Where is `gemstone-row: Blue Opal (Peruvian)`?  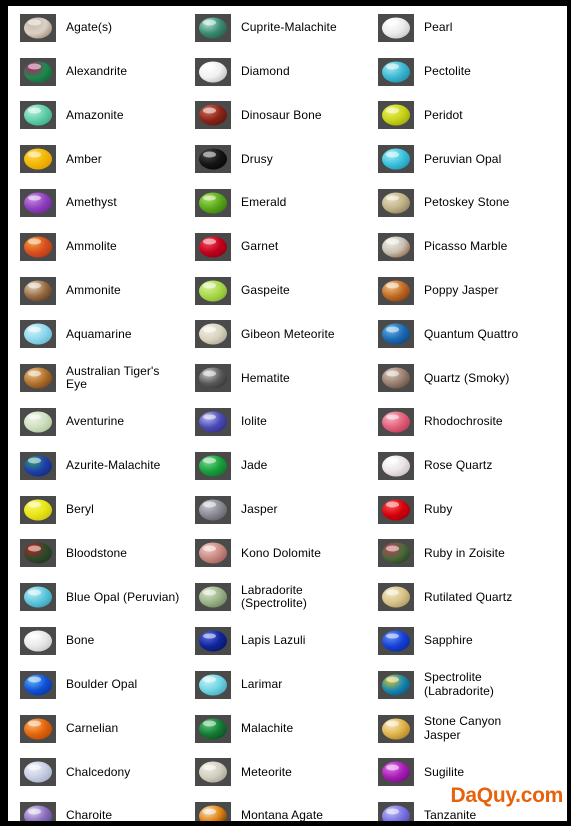
gemstone-row: Blue Opal (Peruvian) is located at coordinates (105, 597).